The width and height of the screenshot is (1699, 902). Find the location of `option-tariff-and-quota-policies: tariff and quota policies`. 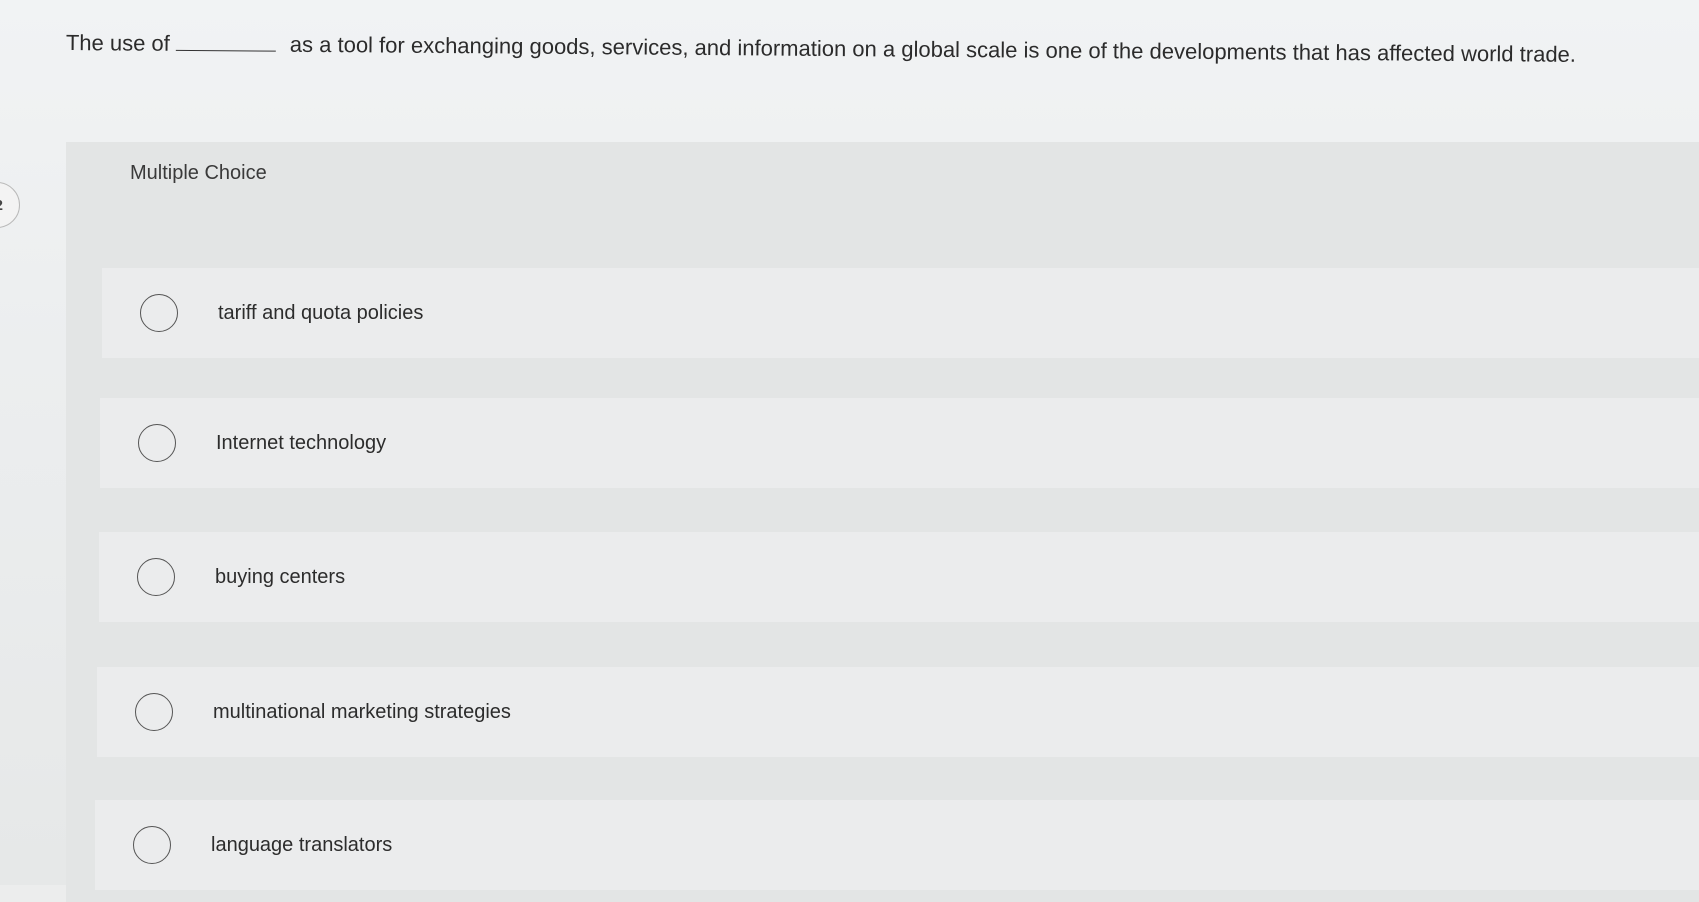

option-tariff-and-quota-policies: tariff and quota policies is located at coordinates (900, 313).